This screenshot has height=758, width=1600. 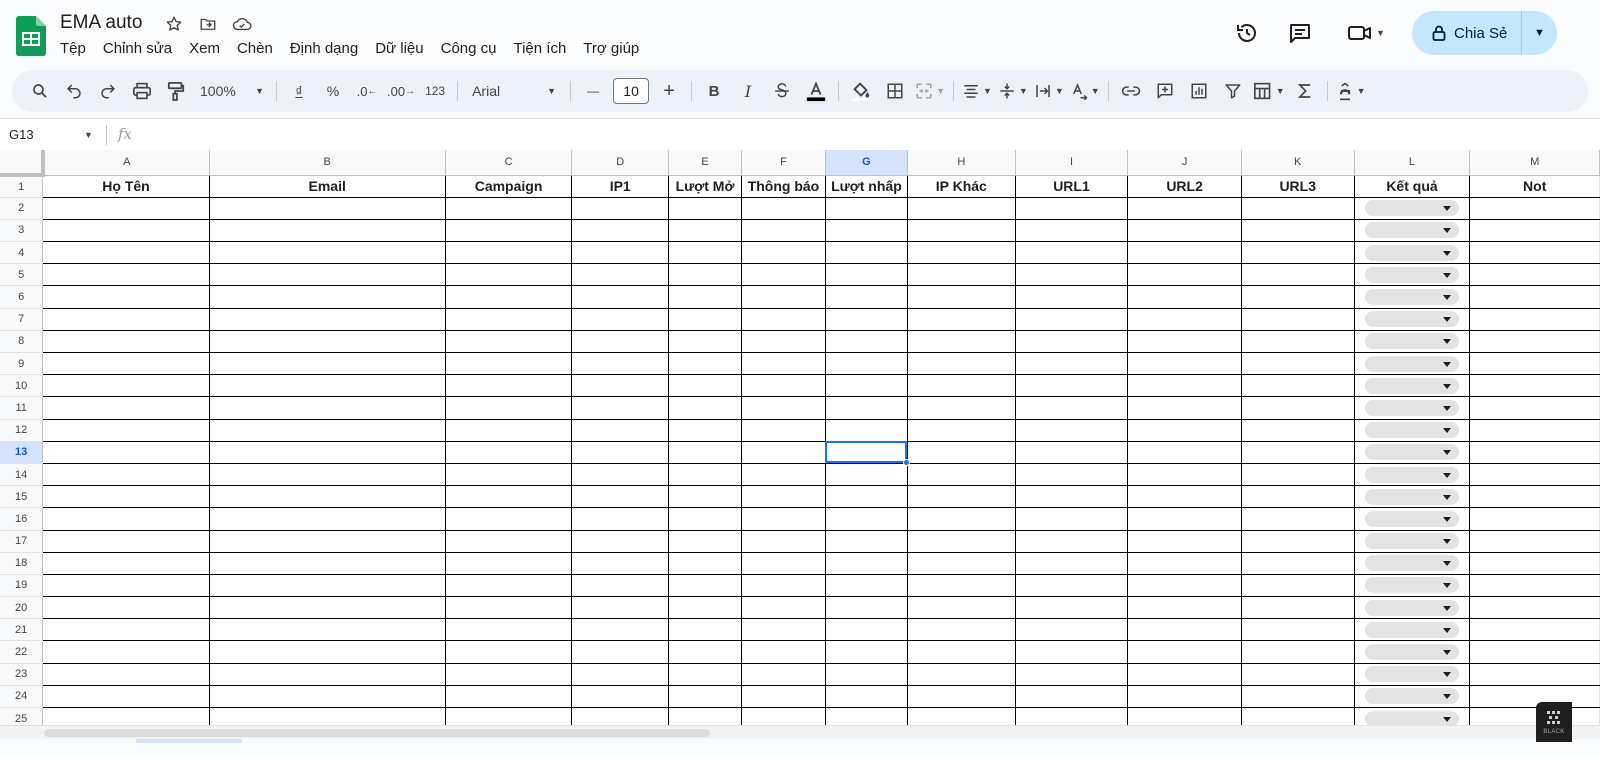 I want to click on cell-i4, so click(x=1072, y=253).